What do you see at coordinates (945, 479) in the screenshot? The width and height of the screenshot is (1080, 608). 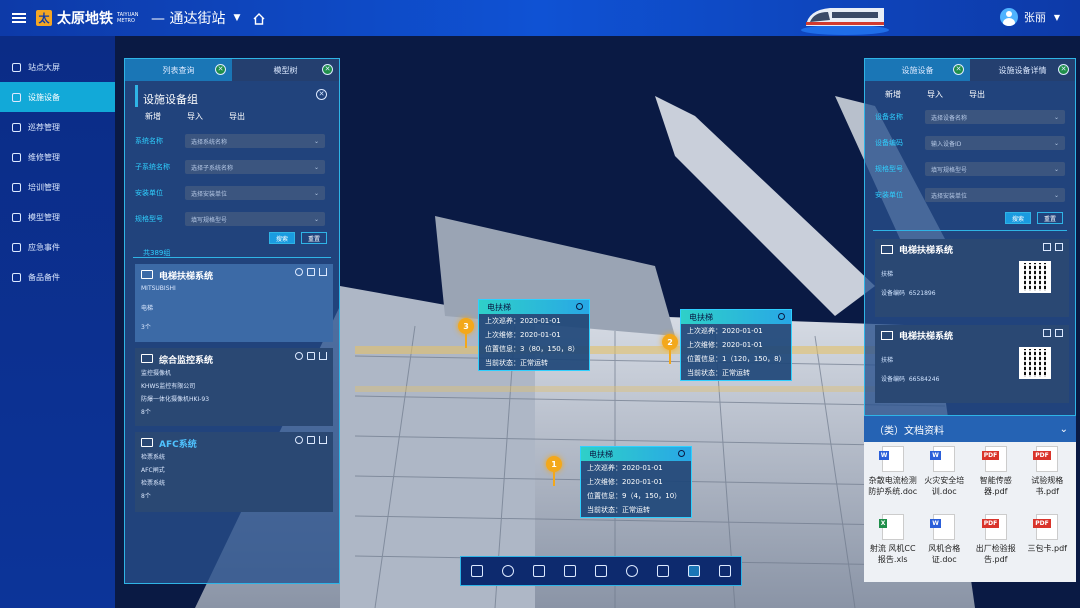 I see `document-item: W 火灾安全培训.doc` at bounding box center [945, 479].